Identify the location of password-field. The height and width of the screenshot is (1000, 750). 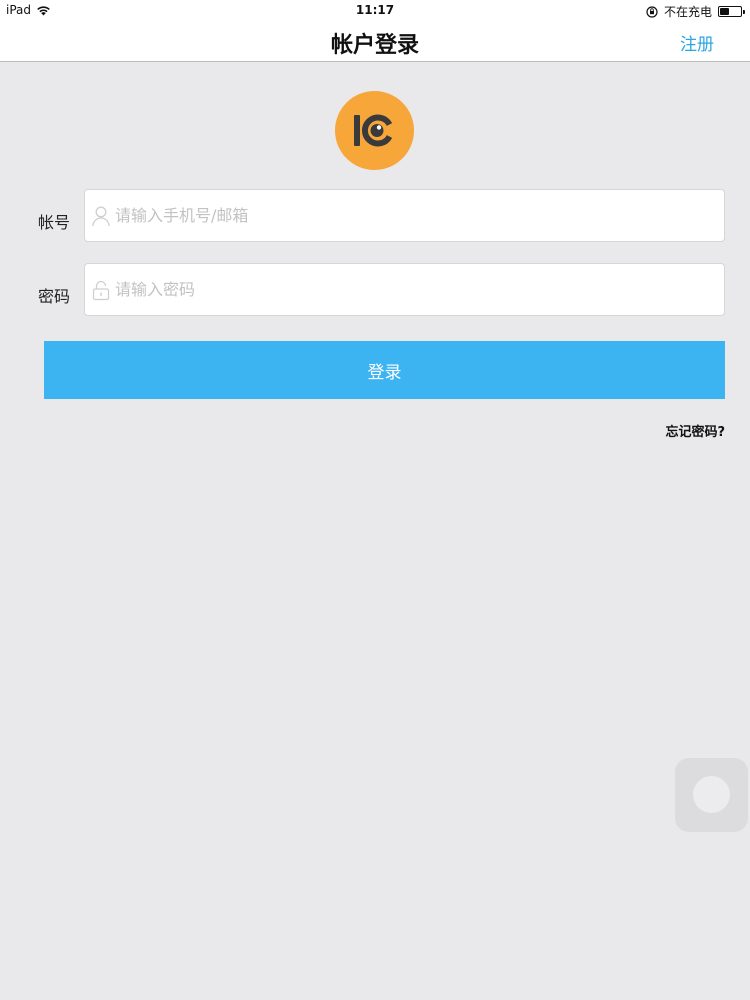
(404, 289).